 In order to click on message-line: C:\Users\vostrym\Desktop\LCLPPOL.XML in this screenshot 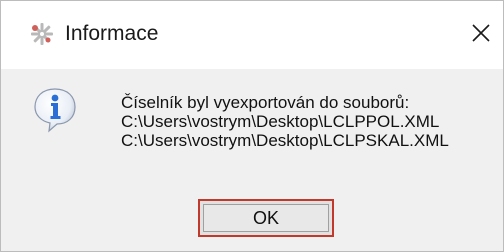, I will do `click(280, 121)`.